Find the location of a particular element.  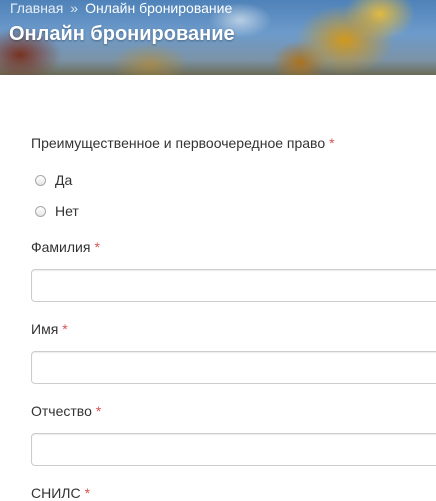

breadcrumb-home-link: Главная is located at coordinates (36, 8).